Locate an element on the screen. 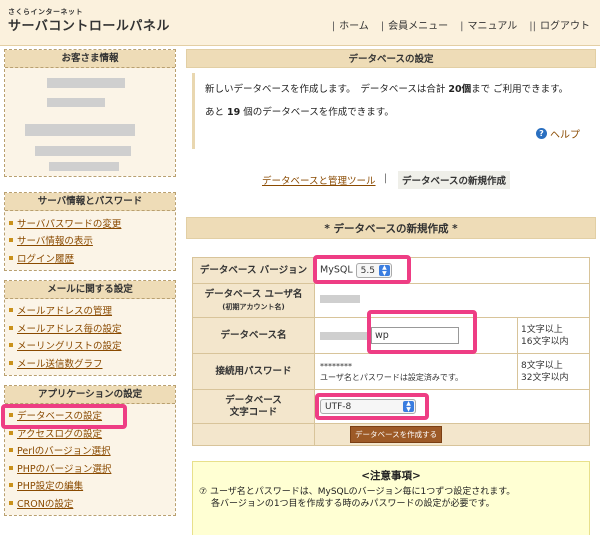  sidebar-item-php-settings: PHP設定の編集 is located at coordinates (90, 486).